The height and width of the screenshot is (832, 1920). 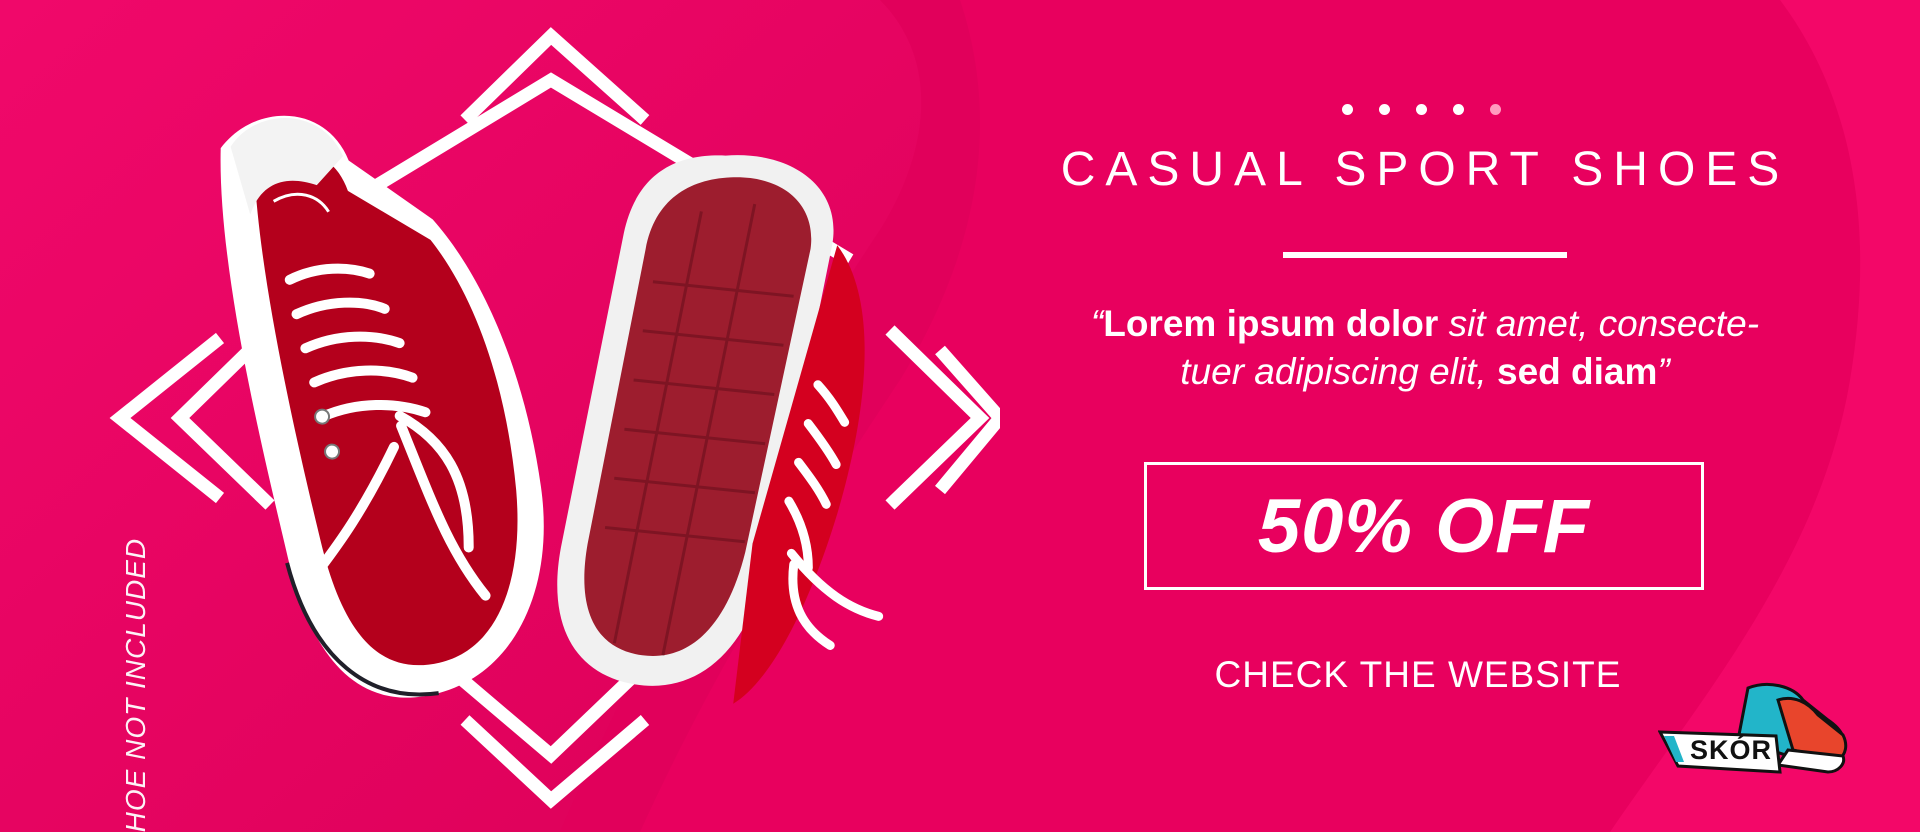 I want to click on quote-close-mark: ”, so click(x=1663, y=371).